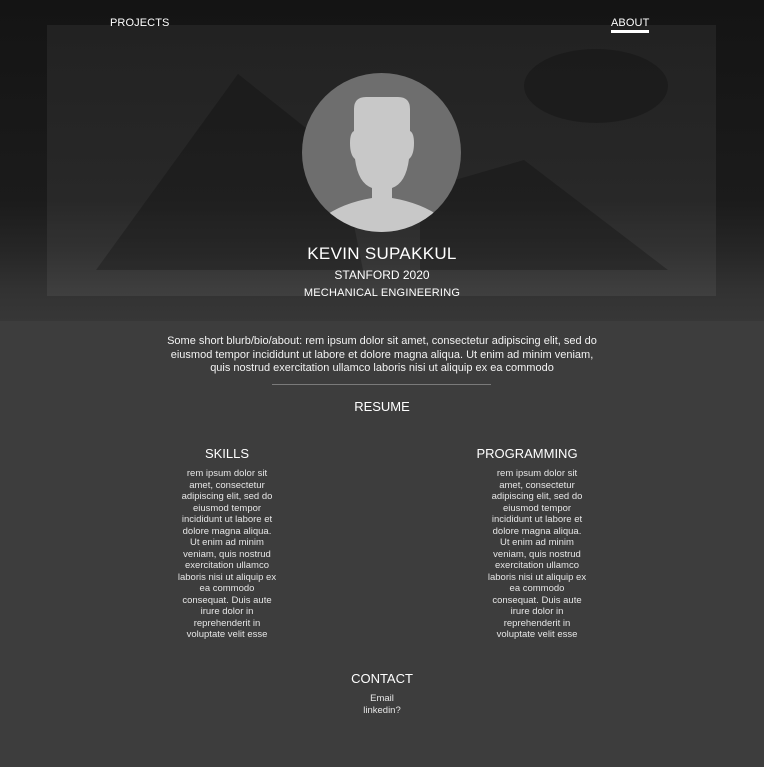 This screenshot has width=764, height=767. What do you see at coordinates (382, 710) in the screenshot?
I see `contact-linkedin-link: linkedin?` at bounding box center [382, 710].